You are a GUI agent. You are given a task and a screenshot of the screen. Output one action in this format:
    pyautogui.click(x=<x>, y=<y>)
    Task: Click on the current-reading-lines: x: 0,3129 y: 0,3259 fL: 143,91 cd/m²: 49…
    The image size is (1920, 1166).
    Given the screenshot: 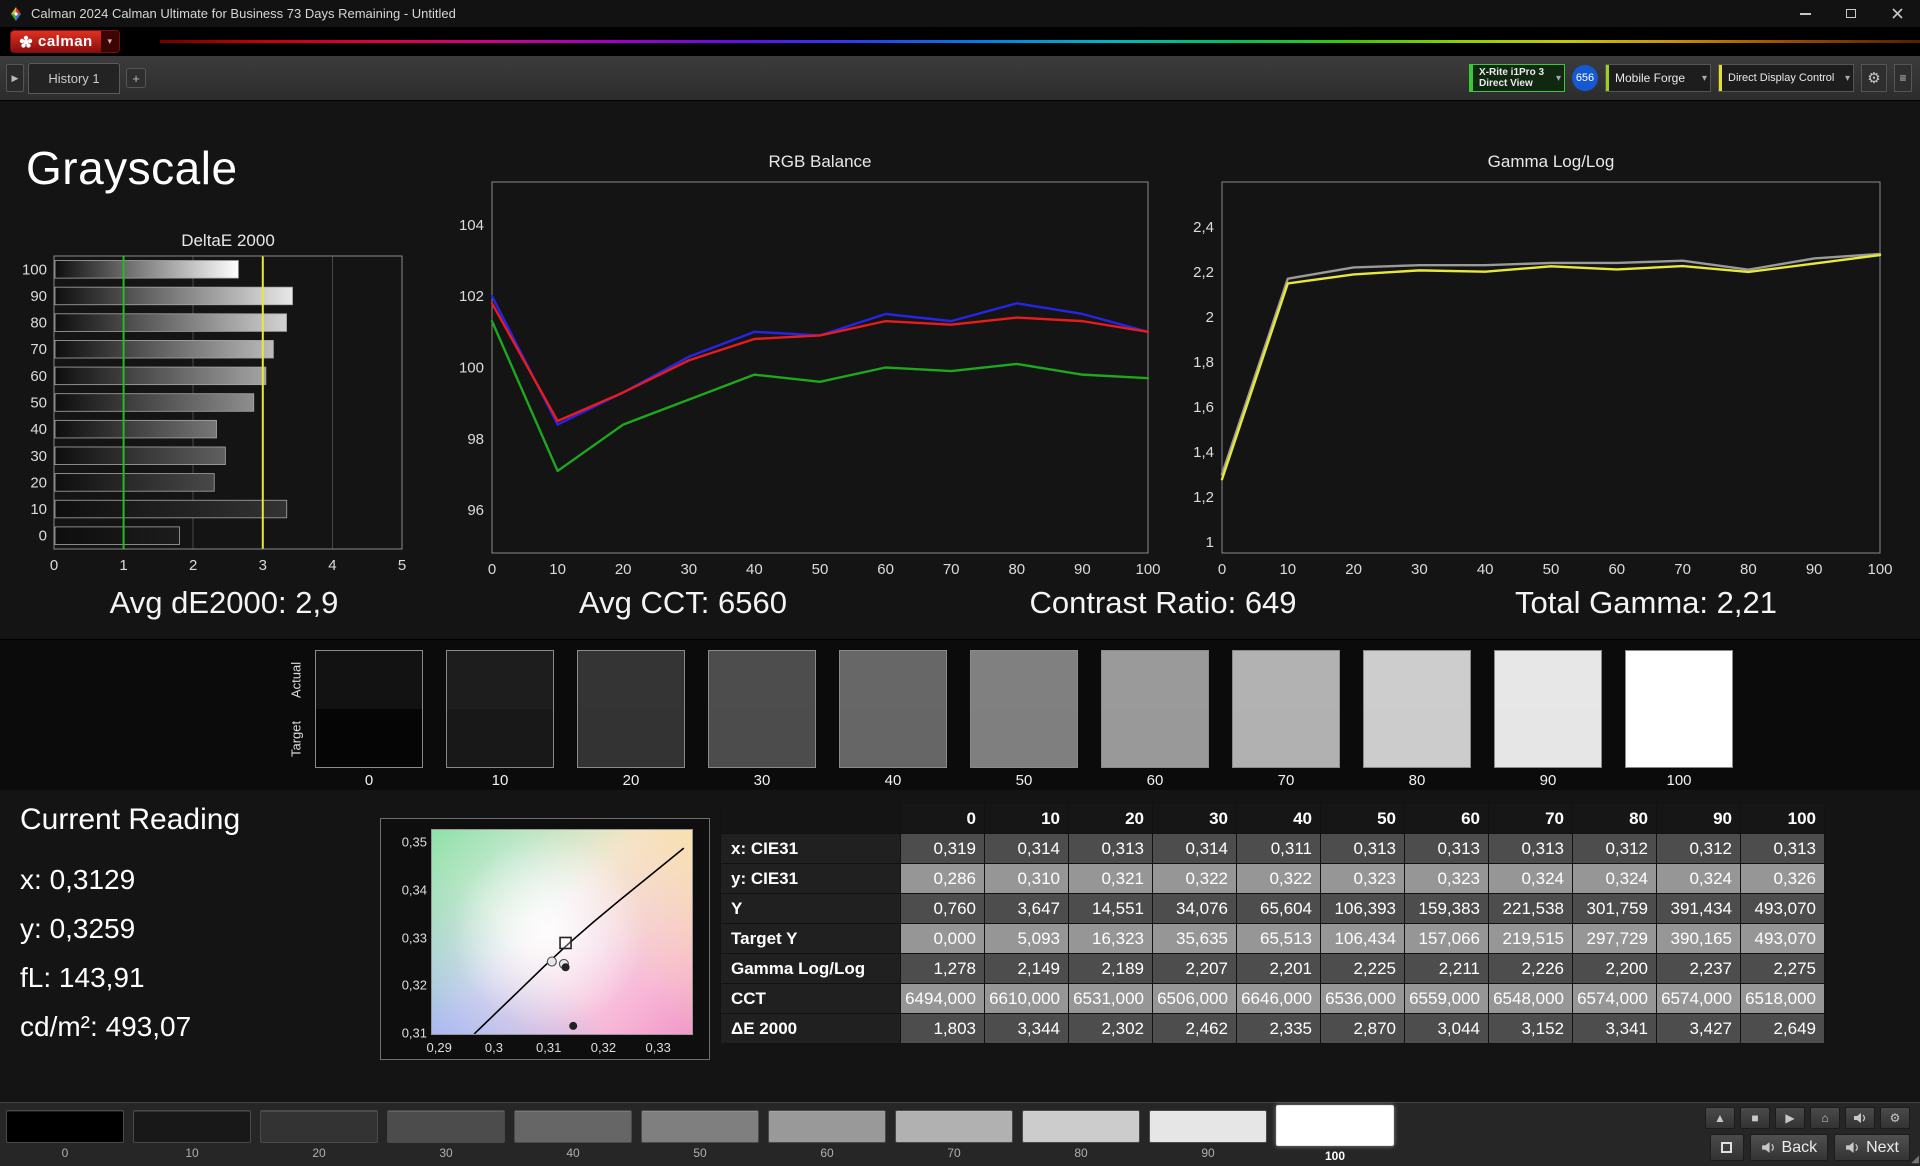 What is the action you would take?
    pyautogui.click(x=105, y=962)
    